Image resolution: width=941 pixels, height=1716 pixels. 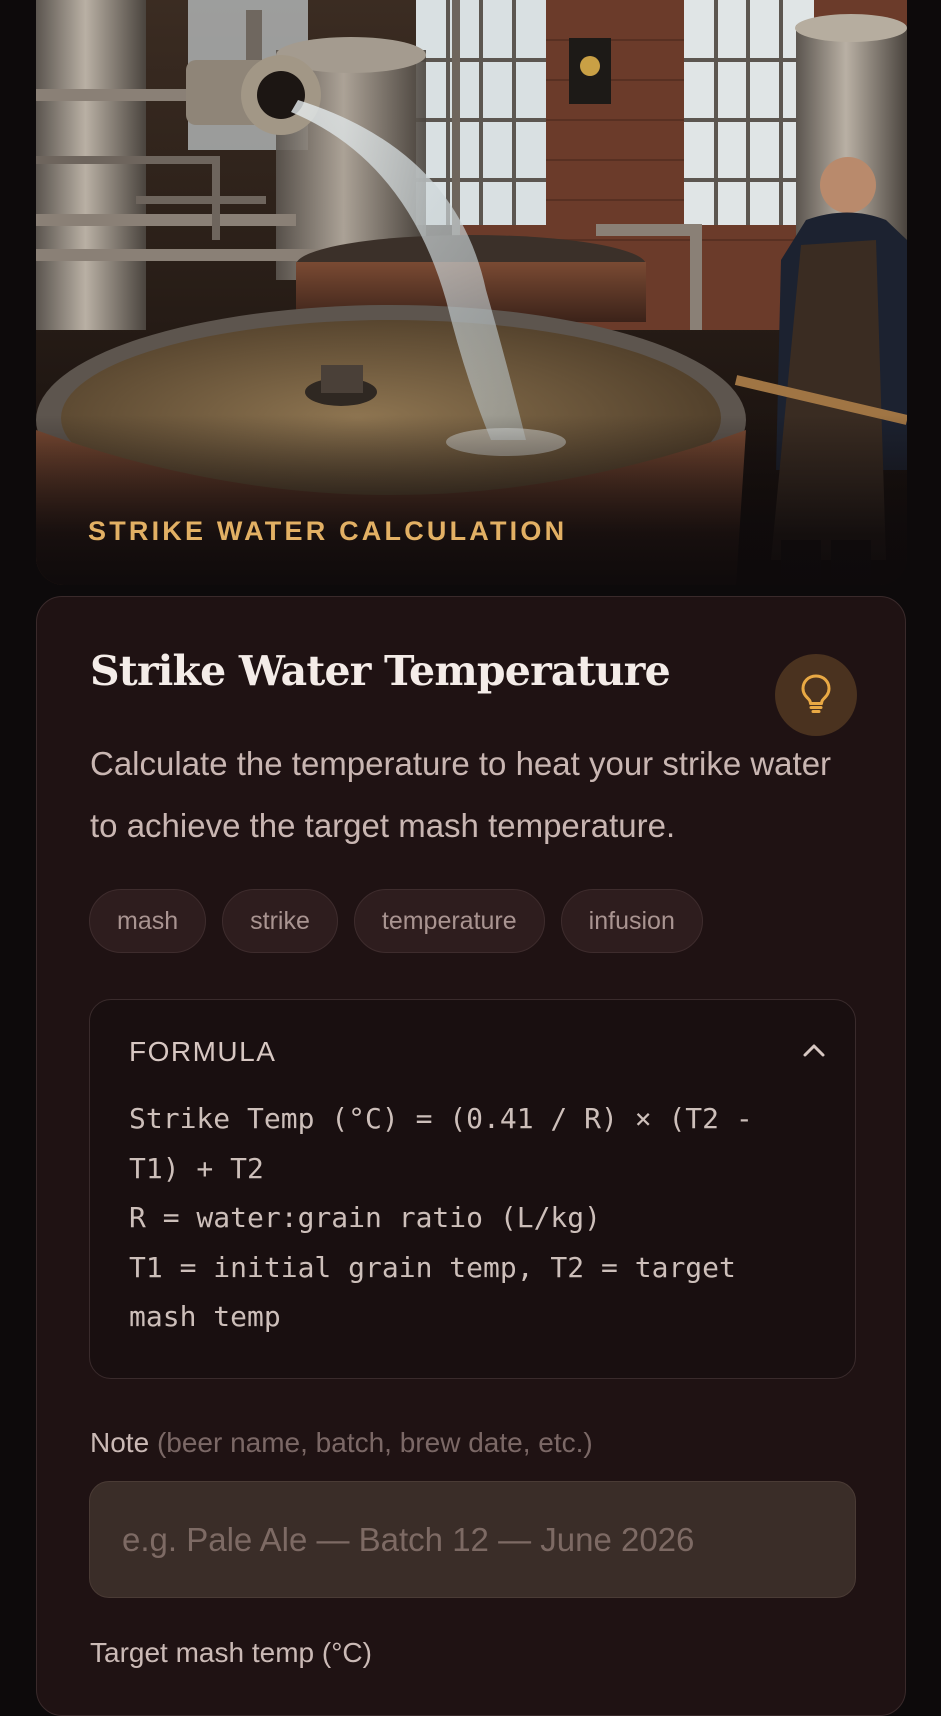 What do you see at coordinates (471, 500) in the screenshot?
I see `hero-gradient-overlay` at bounding box center [471, 500].